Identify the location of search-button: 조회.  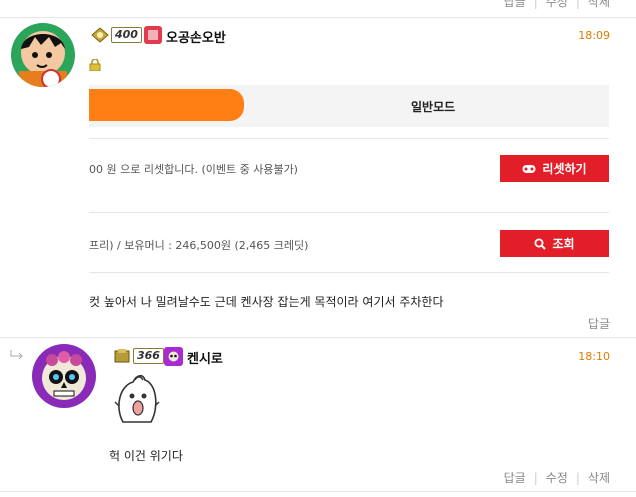
(554, 243).